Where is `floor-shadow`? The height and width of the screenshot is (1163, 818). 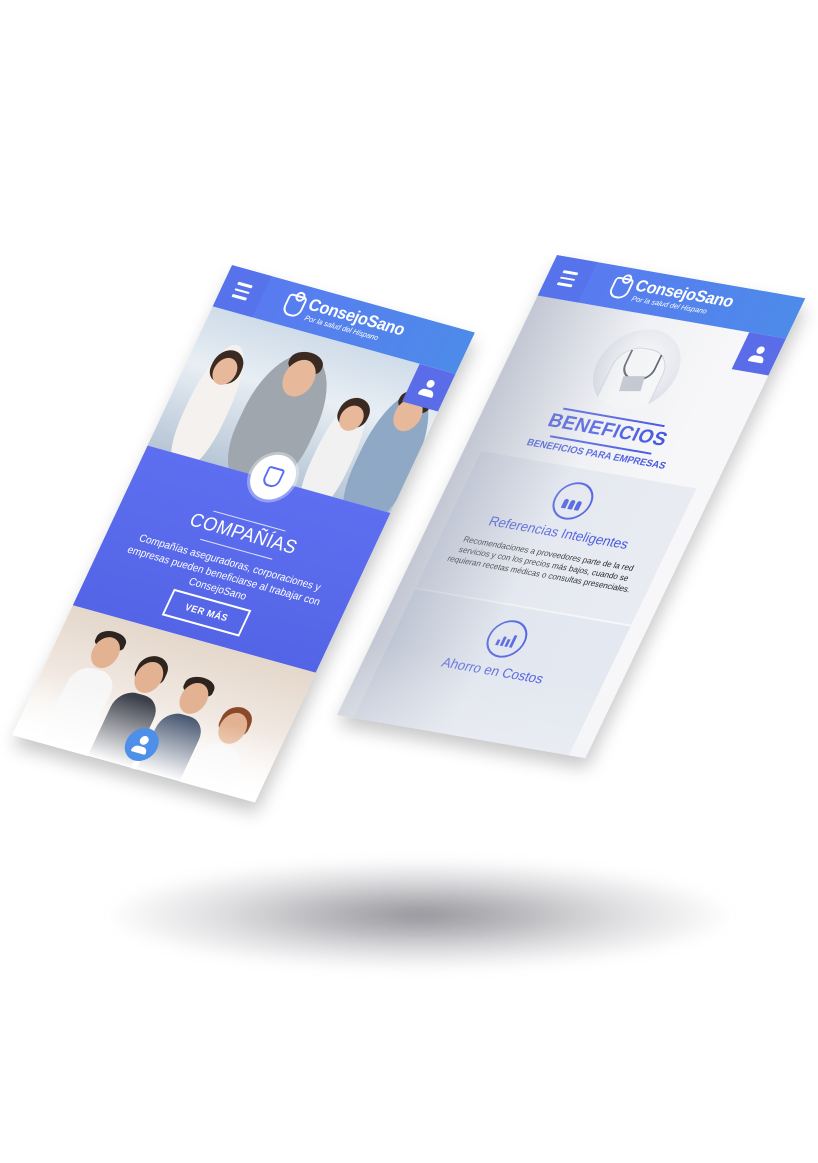
floor-shadow is located at coordinates (420, 915).